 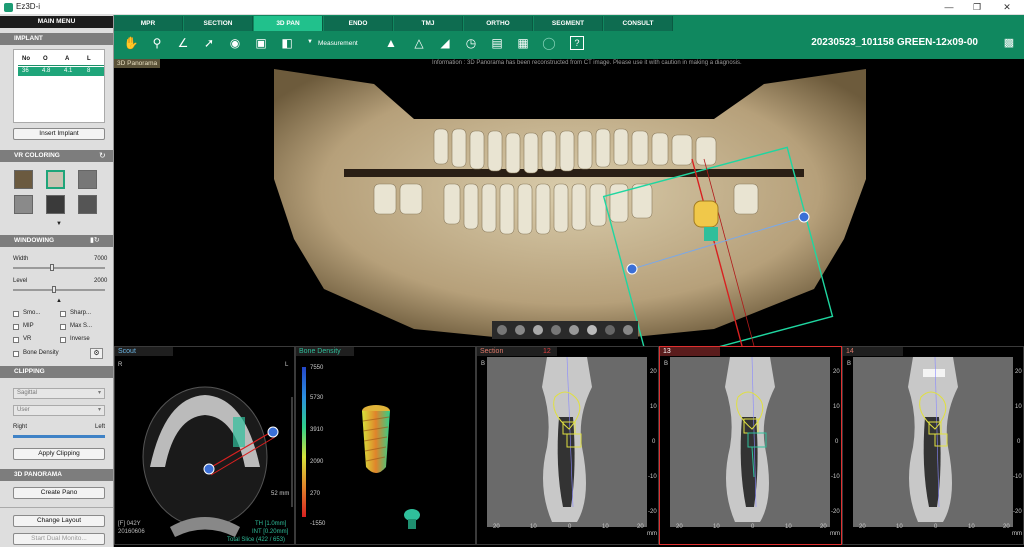 I want to click on h-tick: 20, so click(x=1006, y=527).